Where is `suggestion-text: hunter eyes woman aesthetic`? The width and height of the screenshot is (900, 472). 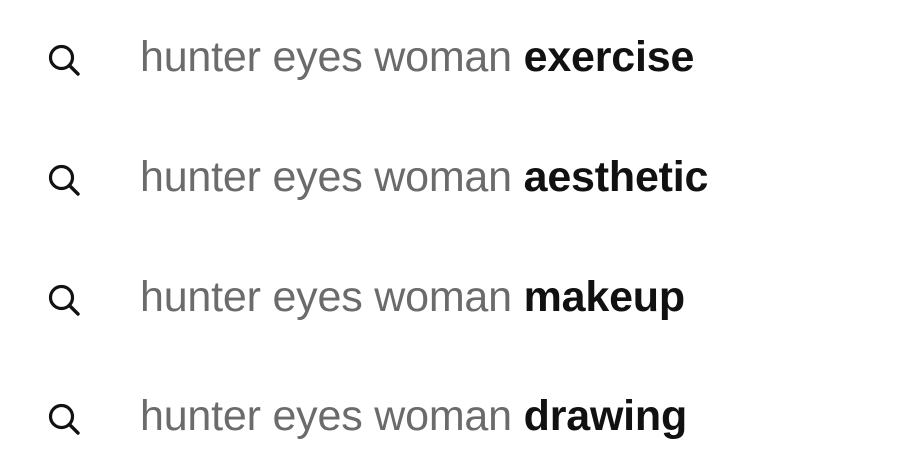
suggestion-text: hunter eyes woman aesthetic is located at coordinates (424, 177).